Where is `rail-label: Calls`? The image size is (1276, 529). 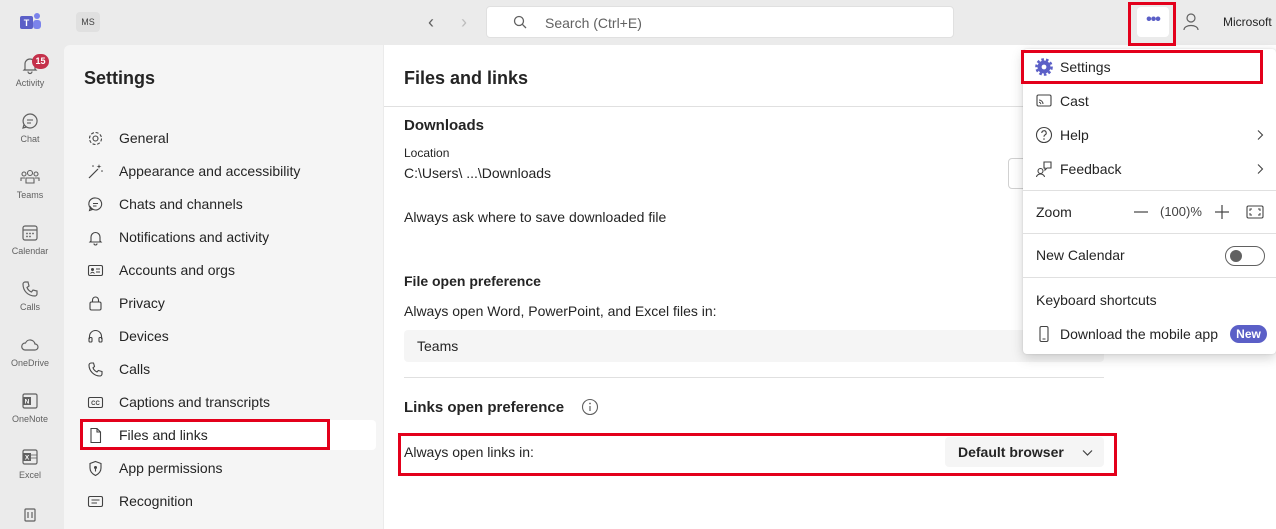
rail-label: Calls is located at coordinates (29, 307).